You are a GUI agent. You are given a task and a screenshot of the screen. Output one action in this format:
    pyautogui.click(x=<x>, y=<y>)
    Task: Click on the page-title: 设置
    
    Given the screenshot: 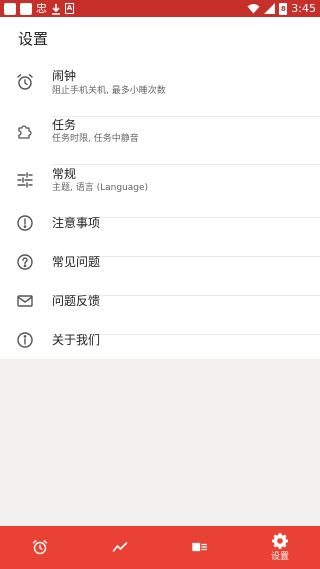 What is the action you would take?
    pyautogui.click(x=33, y=39)
    